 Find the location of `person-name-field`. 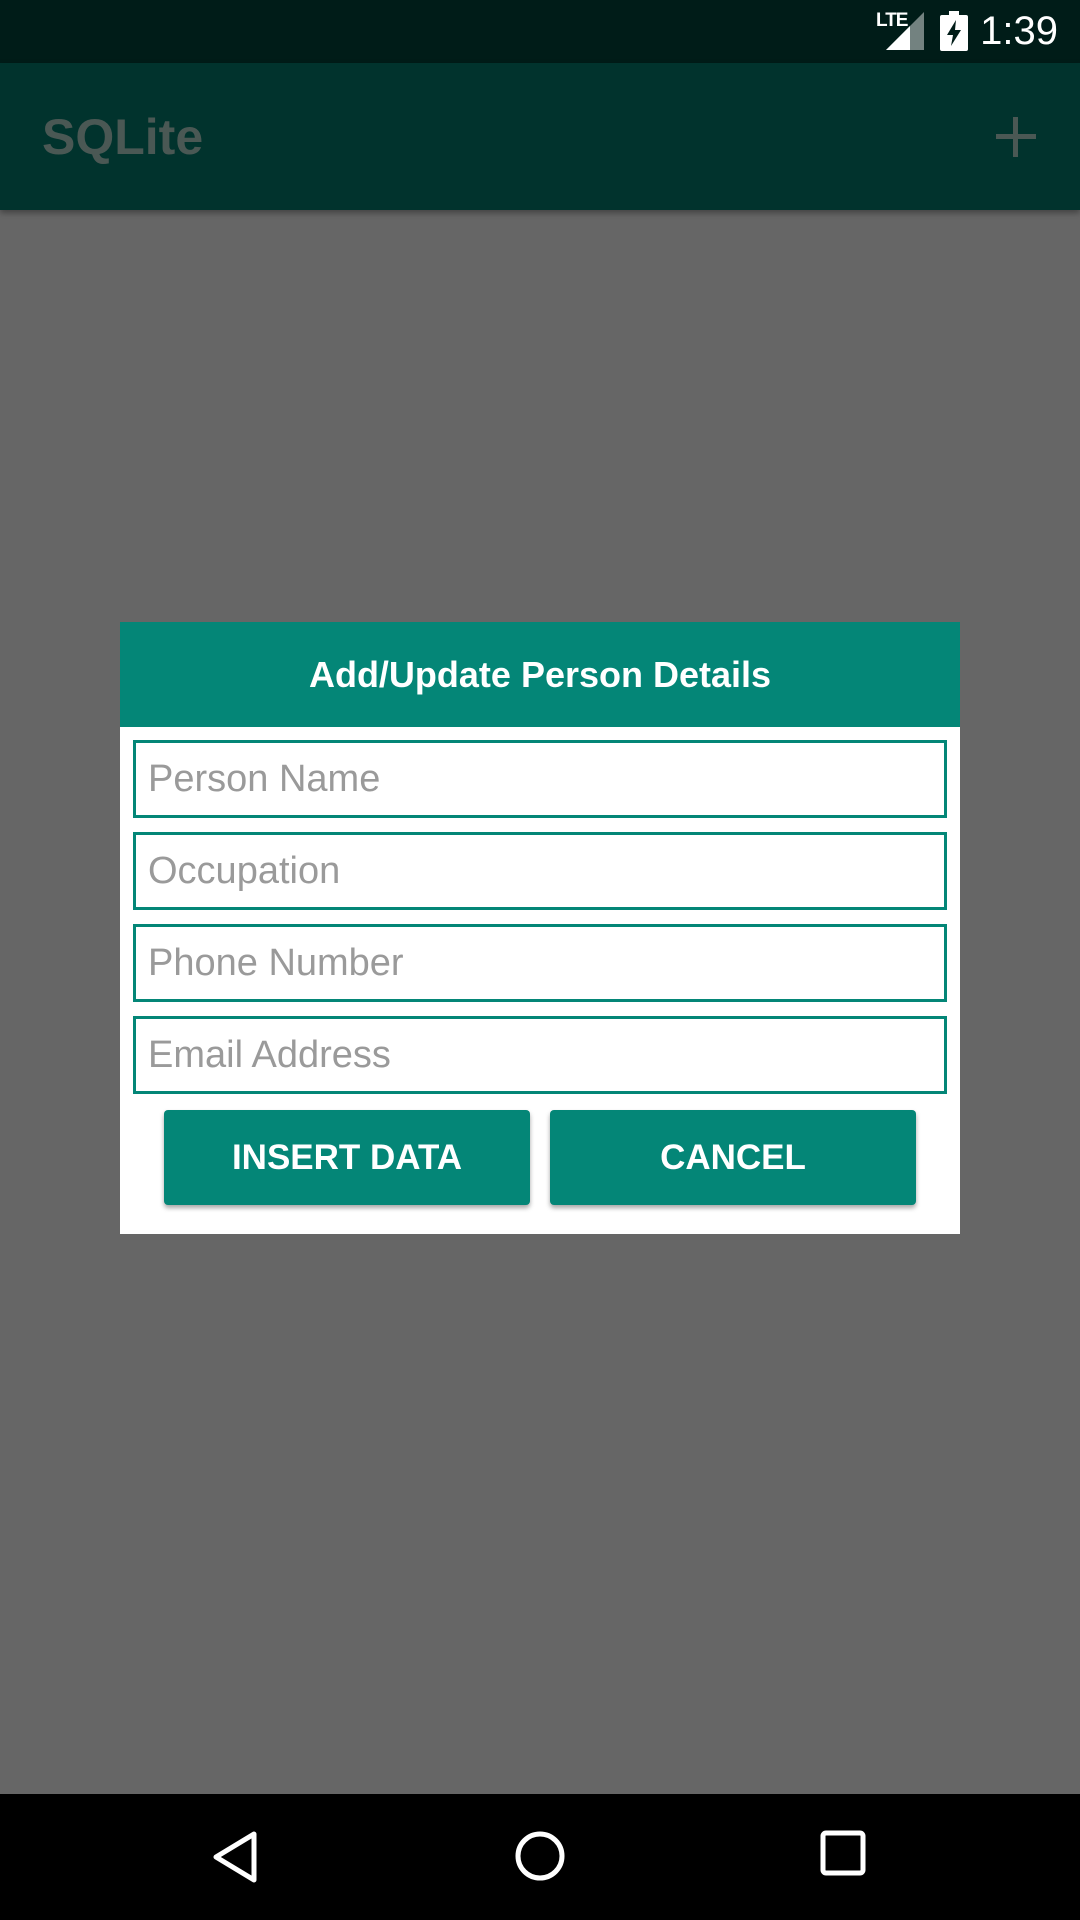

person-name-field is located at coordinates (540, 779).